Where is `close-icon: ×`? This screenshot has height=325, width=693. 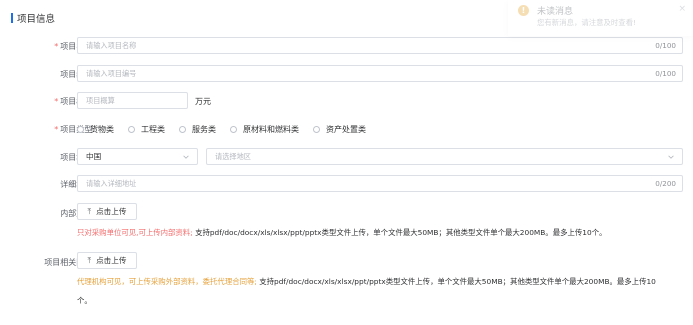
close-icon: × is located at coordinates (682, 9).